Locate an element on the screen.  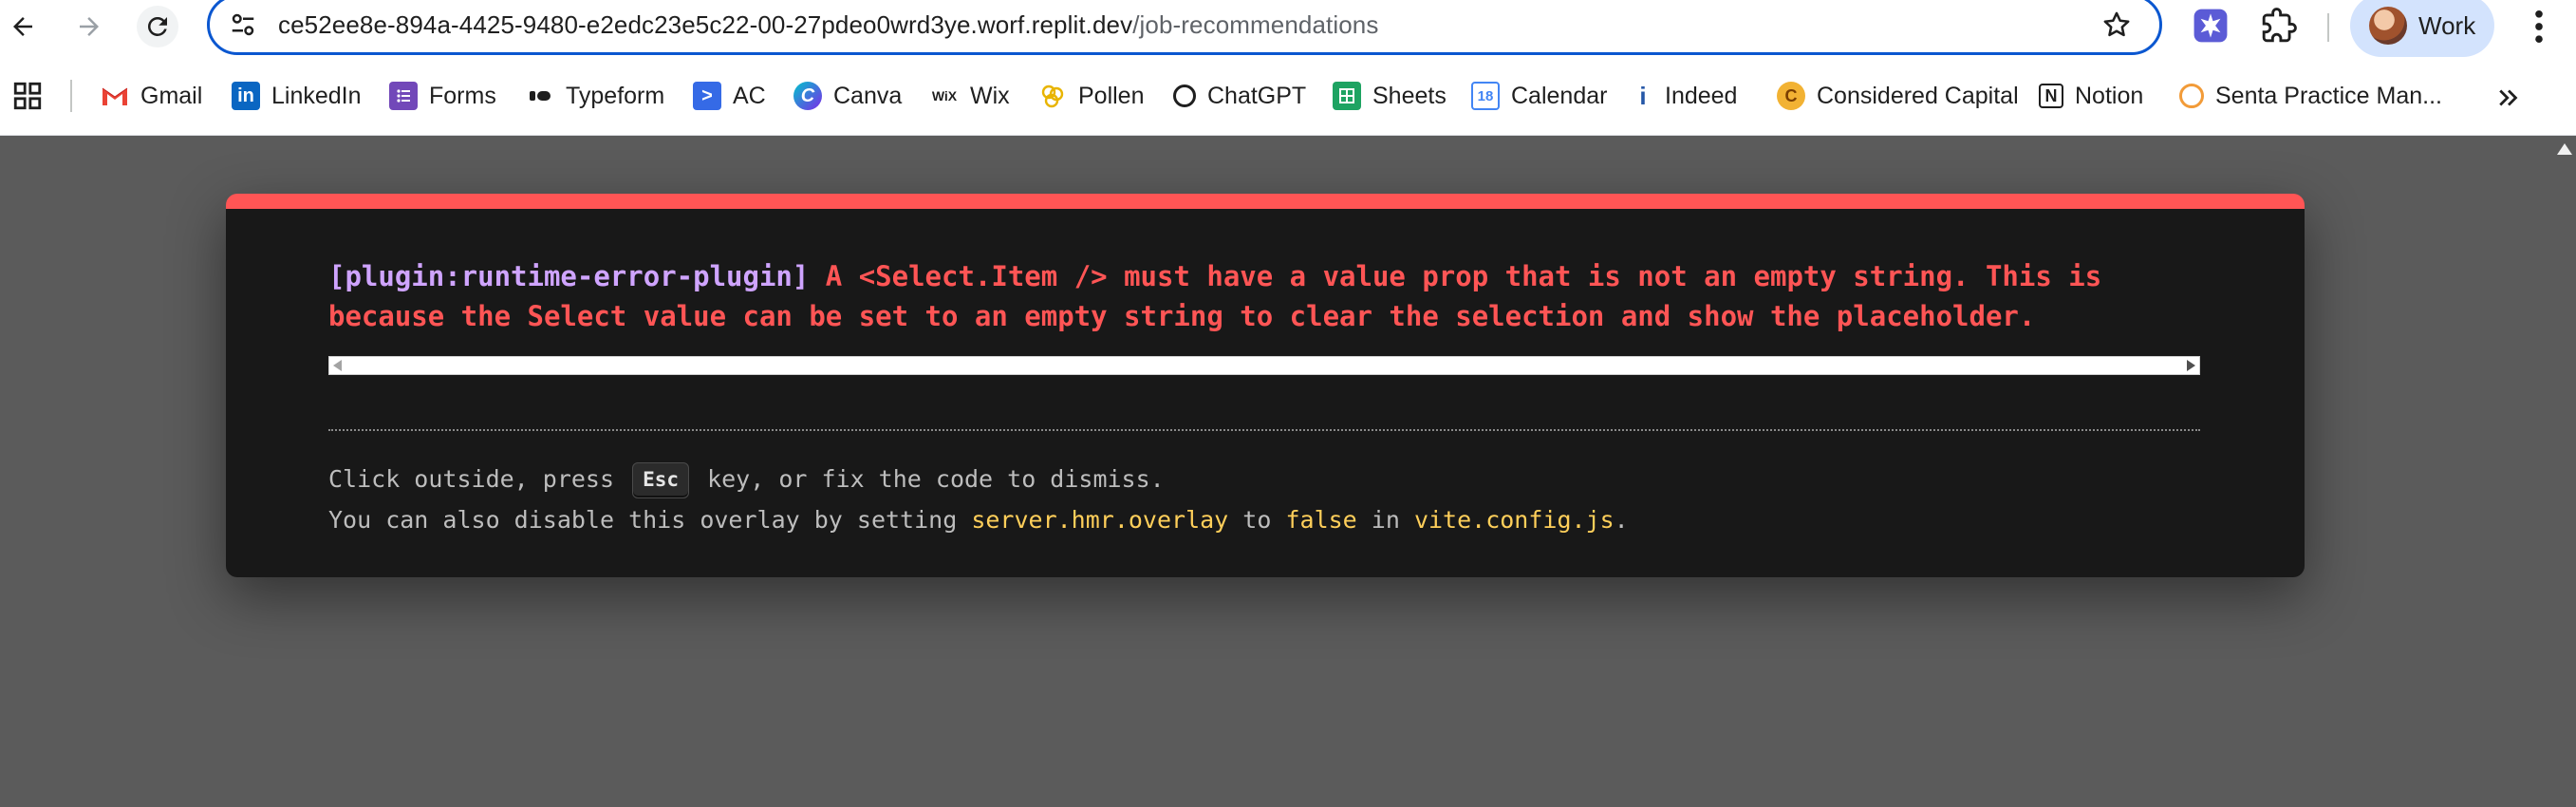
bookmark-chatgpt: ChatGPT is located at coordinates (1239, 96).